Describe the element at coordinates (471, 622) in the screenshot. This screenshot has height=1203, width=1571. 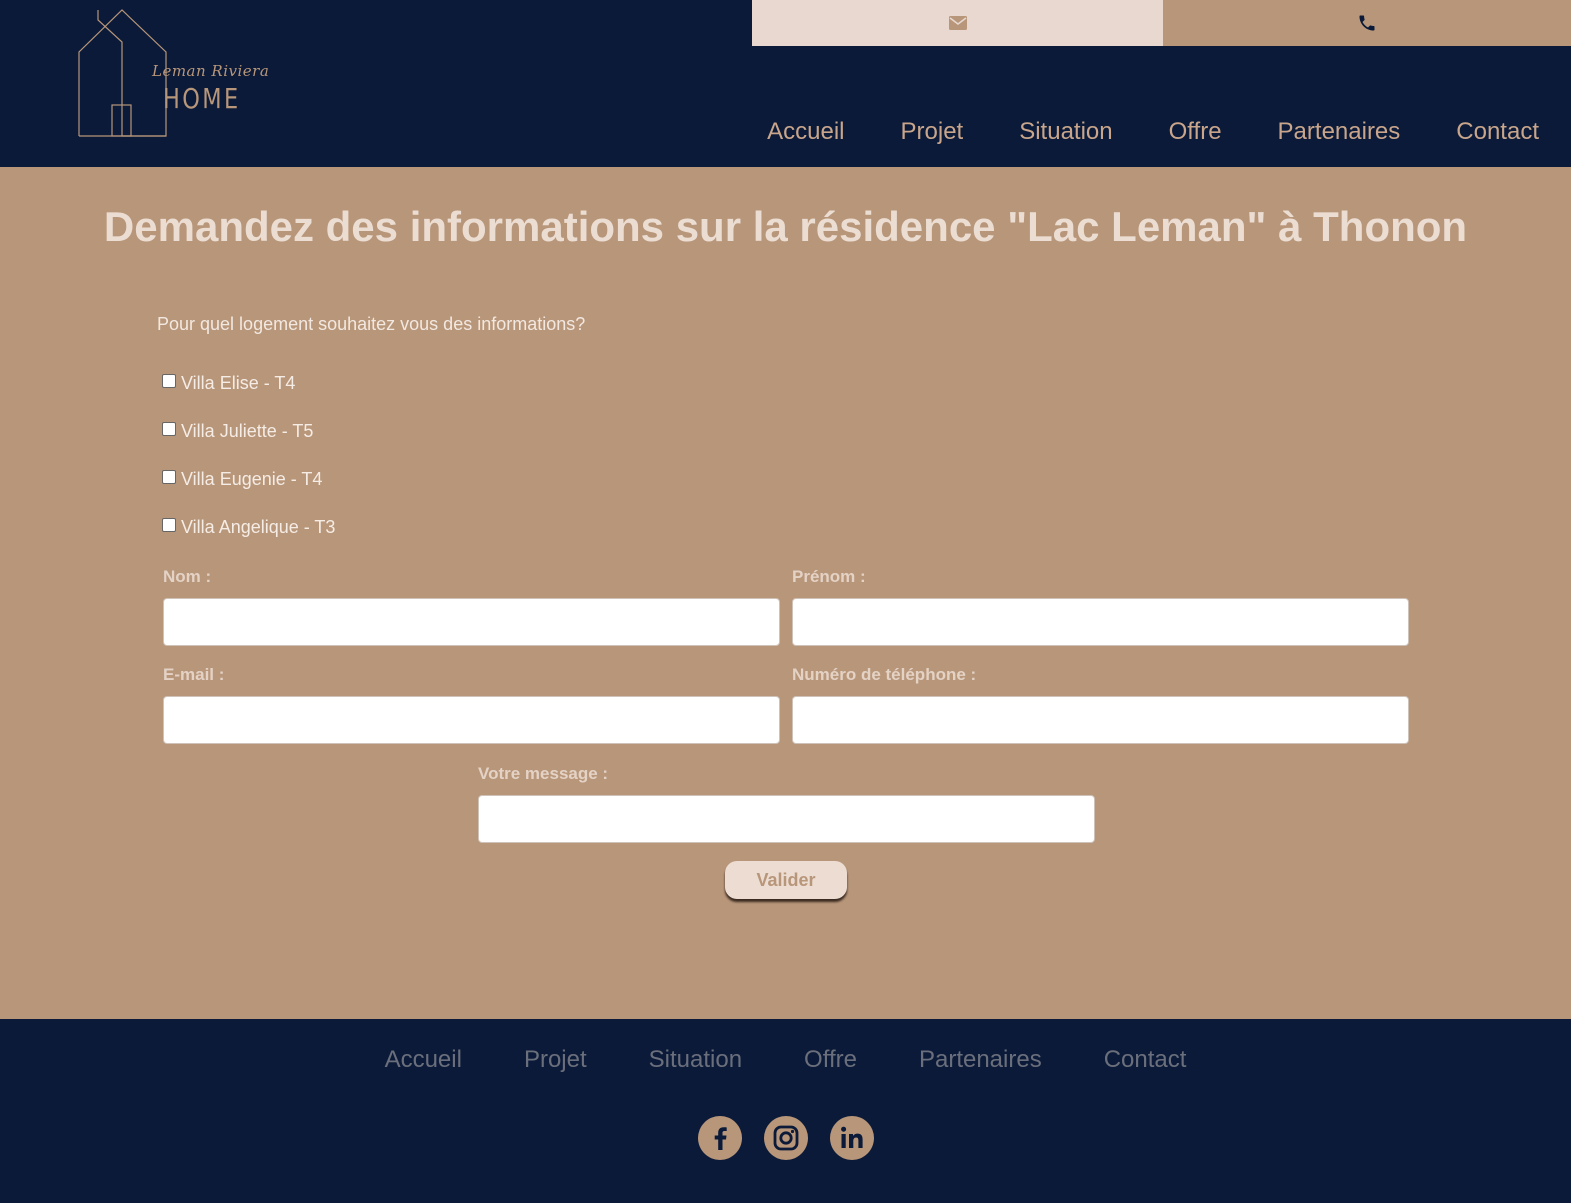
I see `nom-input` at that location.